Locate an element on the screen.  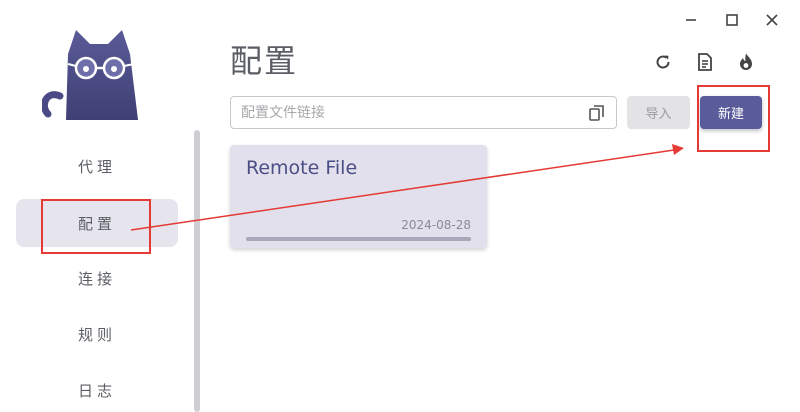
close-icon is located at coordinates (772, 20).